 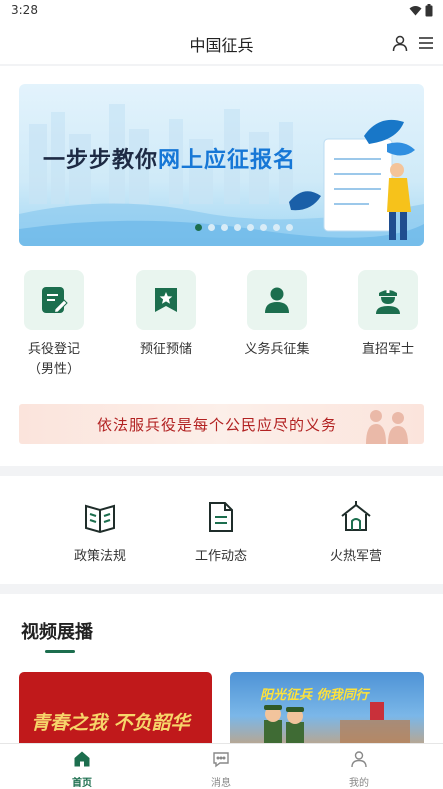 What do you see at coordinates (221, 769) in the screenshot?
I see `tab-messages: 消息` at bounding box center [221, 769].